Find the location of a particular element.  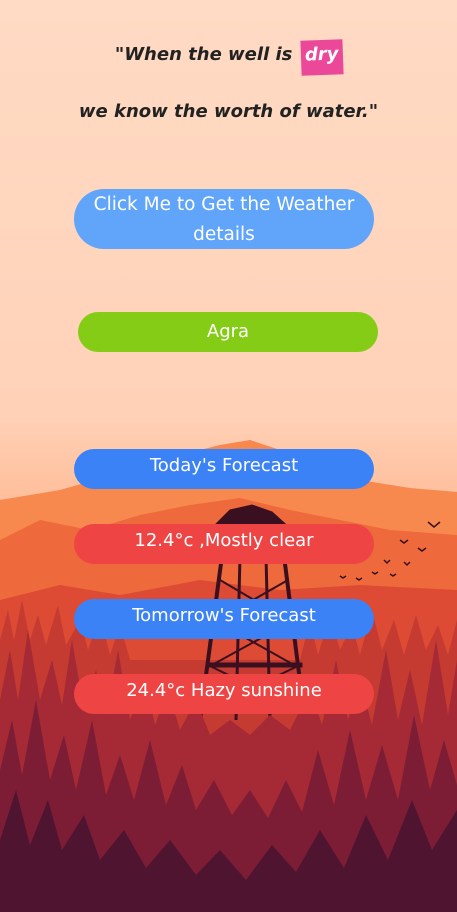

quote-line-2: we know the worth of water." is located at coordinates (228, 111).